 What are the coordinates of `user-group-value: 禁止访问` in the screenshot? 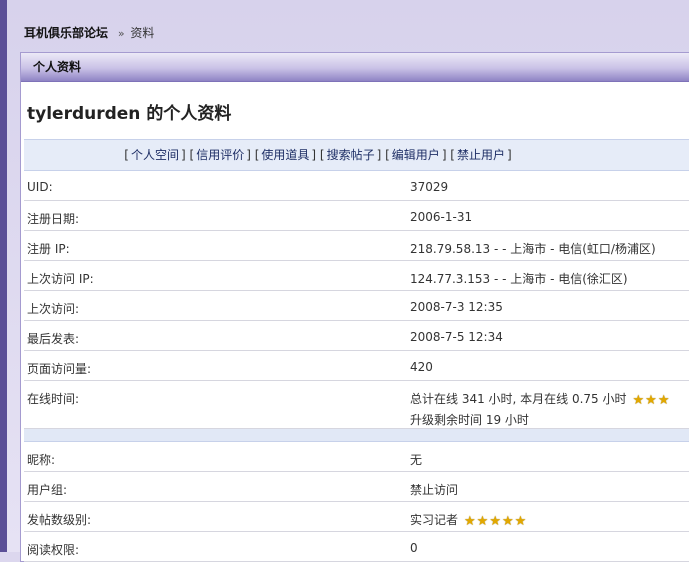 It's located at (549, 486).